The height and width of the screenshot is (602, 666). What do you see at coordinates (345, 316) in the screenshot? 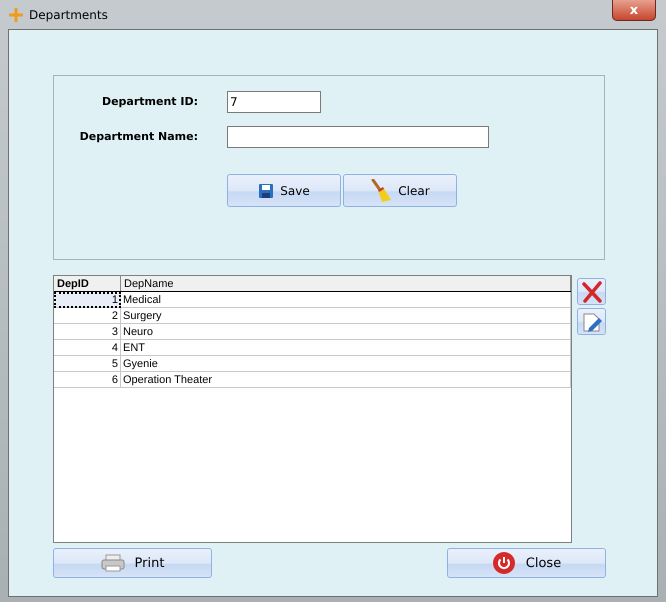
I see `table-cell: Surgery` at bounding box center [345, 316].